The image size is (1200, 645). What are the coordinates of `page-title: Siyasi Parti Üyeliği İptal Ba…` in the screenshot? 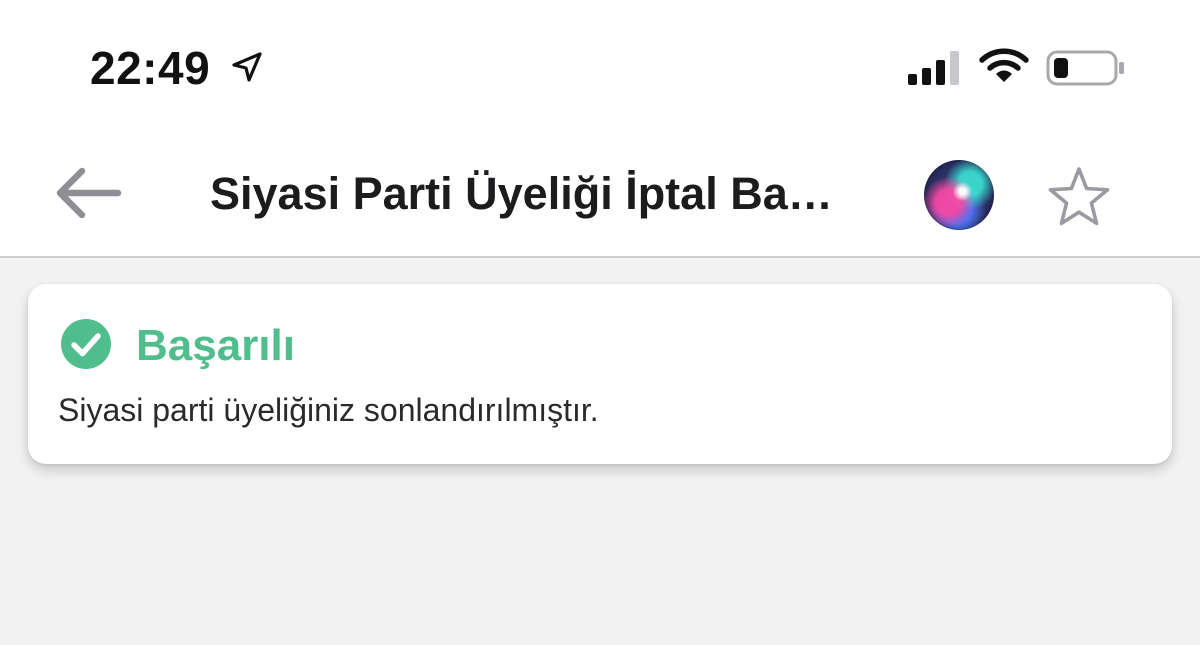 It's located at (521, 193).